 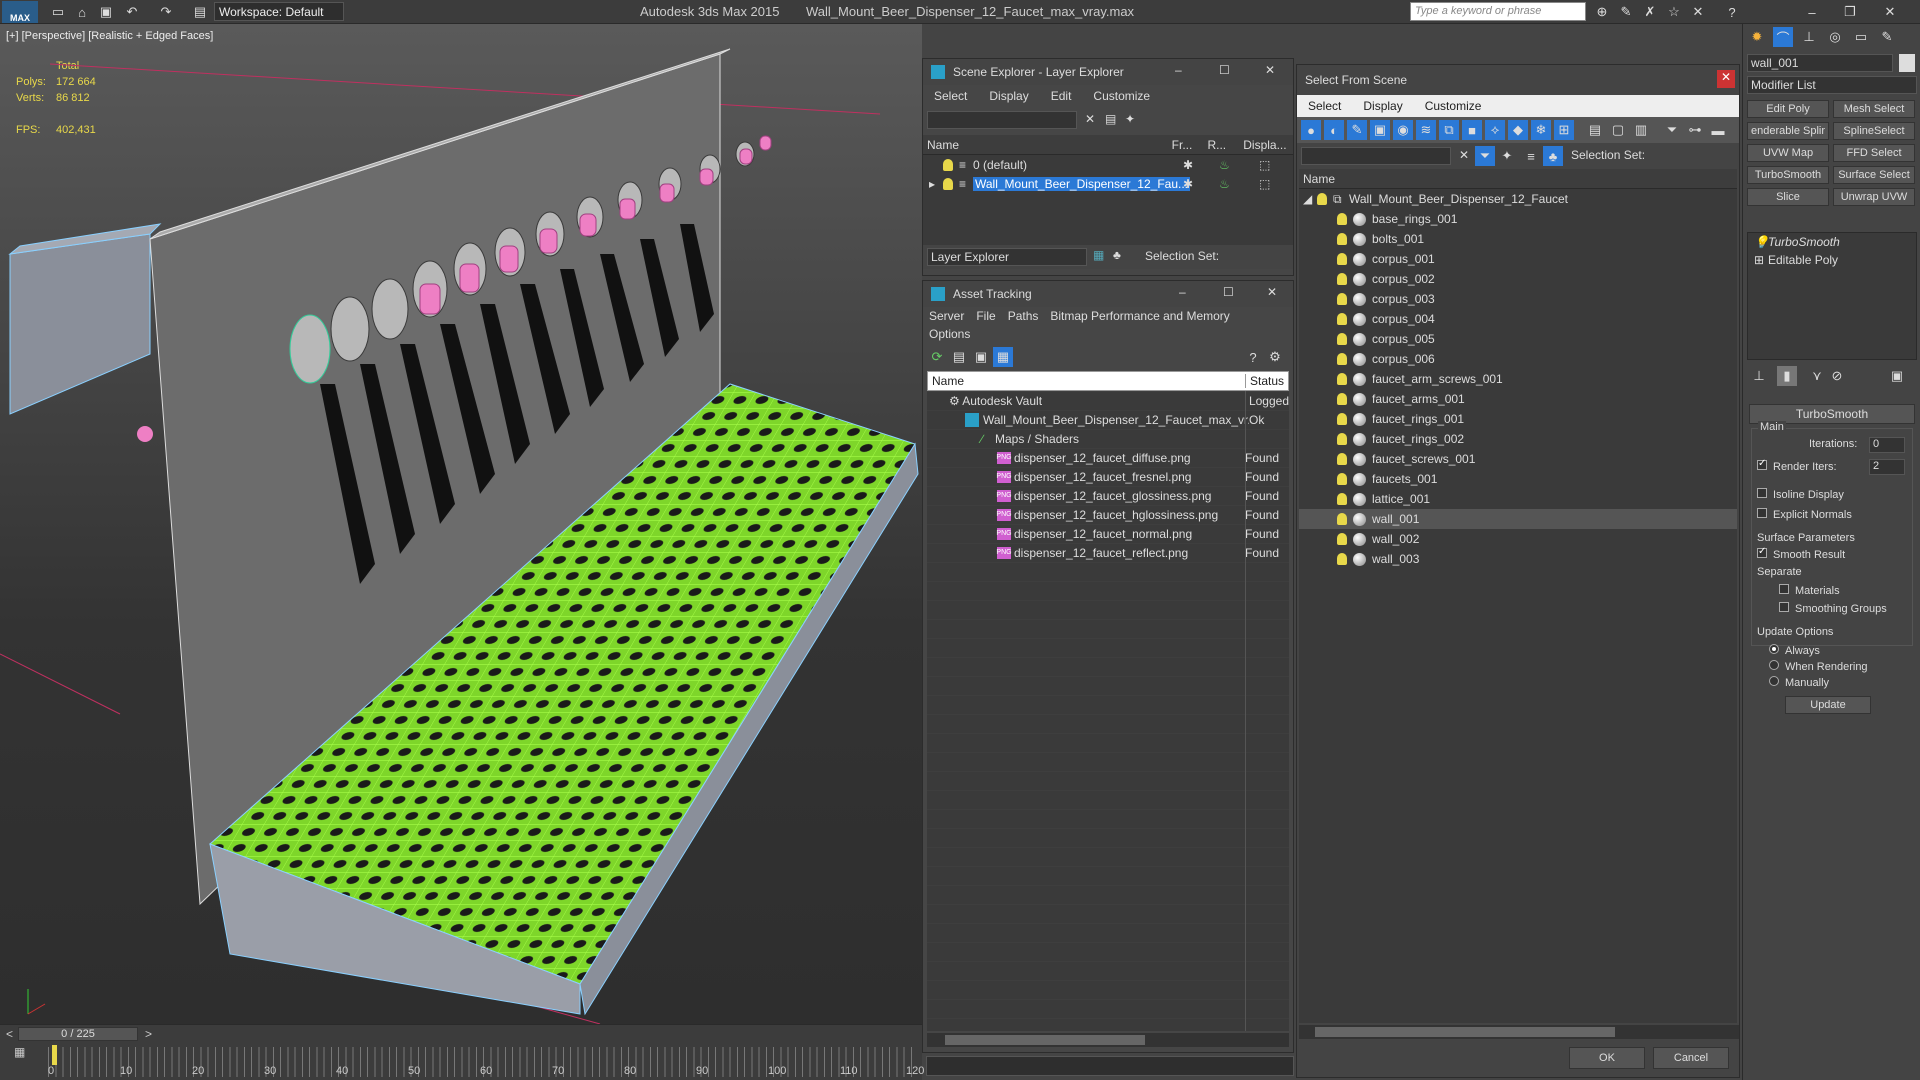 I want to click on filter-helpers-icon: ◉, so click(x=1403, y=130).